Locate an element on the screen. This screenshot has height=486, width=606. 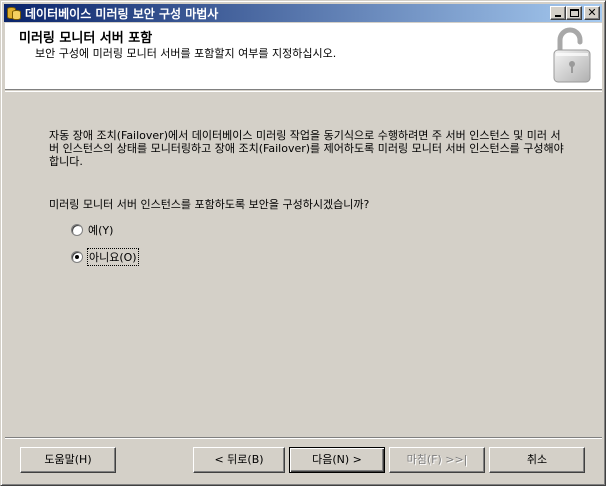
radio-yes-button is located at coordinates (77, 230).